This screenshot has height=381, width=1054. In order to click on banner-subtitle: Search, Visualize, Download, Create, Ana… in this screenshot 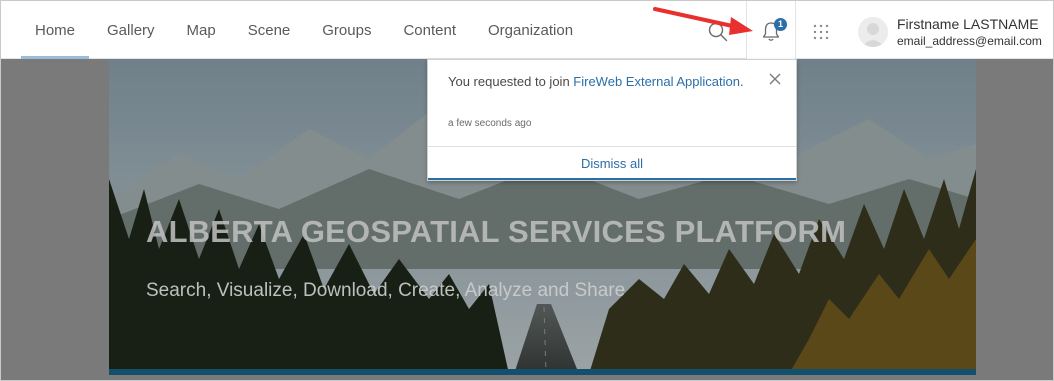, I will do `click(386, 290)`.